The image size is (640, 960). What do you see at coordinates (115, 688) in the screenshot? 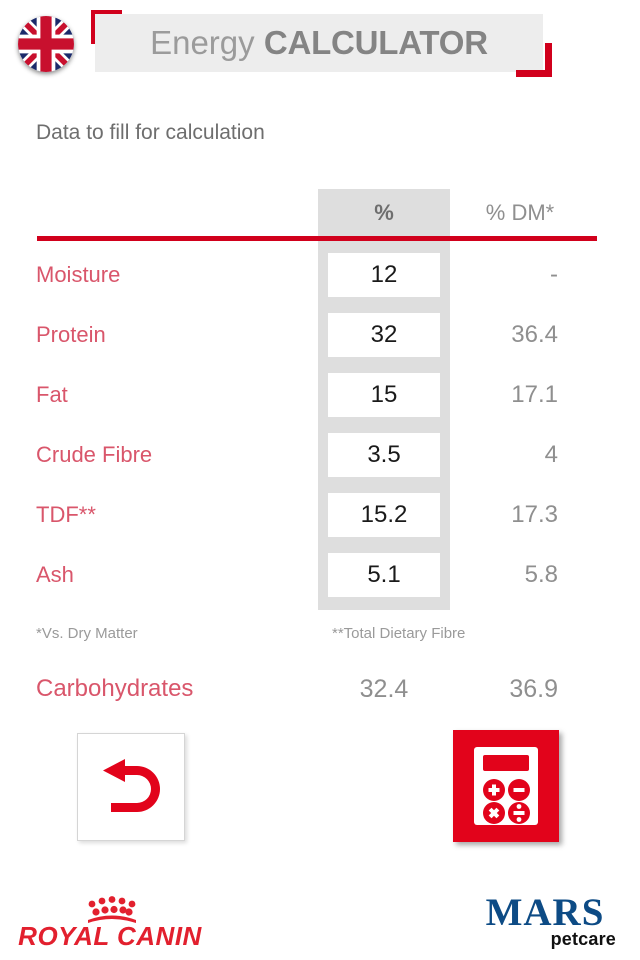
I see `carbohydrates-label: Carbohydrates` at bounding box center [115, 688].